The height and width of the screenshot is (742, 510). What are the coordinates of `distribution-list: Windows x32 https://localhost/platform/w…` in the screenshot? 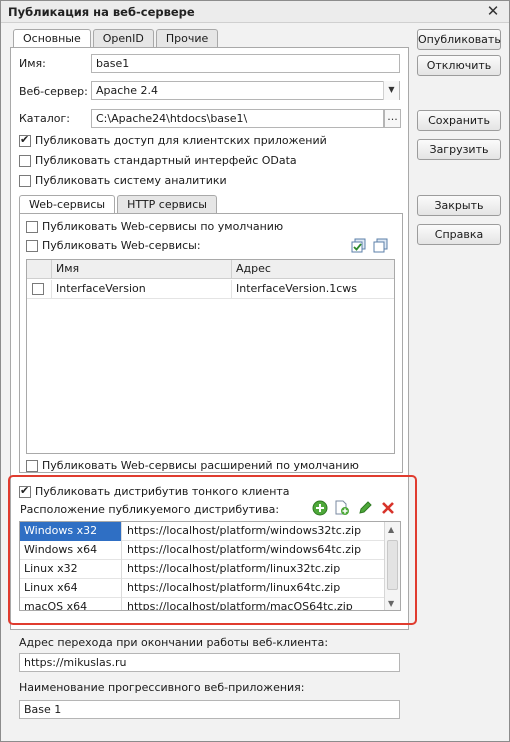 It's located at (210, 566).